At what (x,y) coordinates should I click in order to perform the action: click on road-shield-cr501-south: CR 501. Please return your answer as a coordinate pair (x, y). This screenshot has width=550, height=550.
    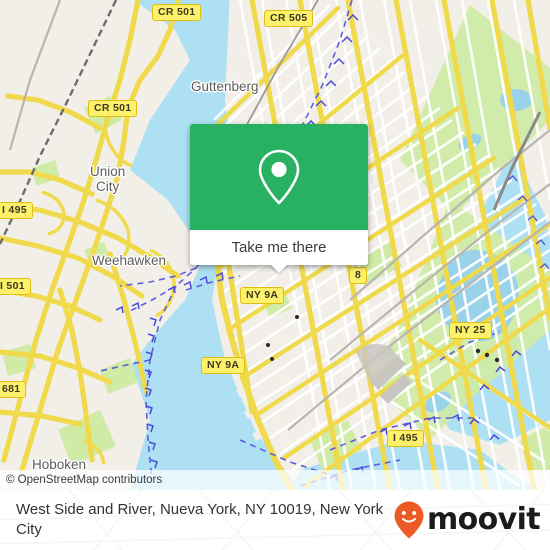
    Looking at the image, I should click on (113, 108).